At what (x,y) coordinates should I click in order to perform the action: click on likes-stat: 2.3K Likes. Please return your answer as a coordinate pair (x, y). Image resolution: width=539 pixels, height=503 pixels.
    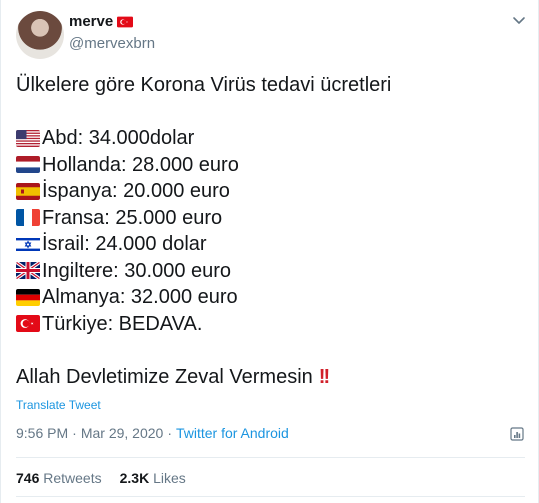
    Looking at the image, I should click on (153, 478).